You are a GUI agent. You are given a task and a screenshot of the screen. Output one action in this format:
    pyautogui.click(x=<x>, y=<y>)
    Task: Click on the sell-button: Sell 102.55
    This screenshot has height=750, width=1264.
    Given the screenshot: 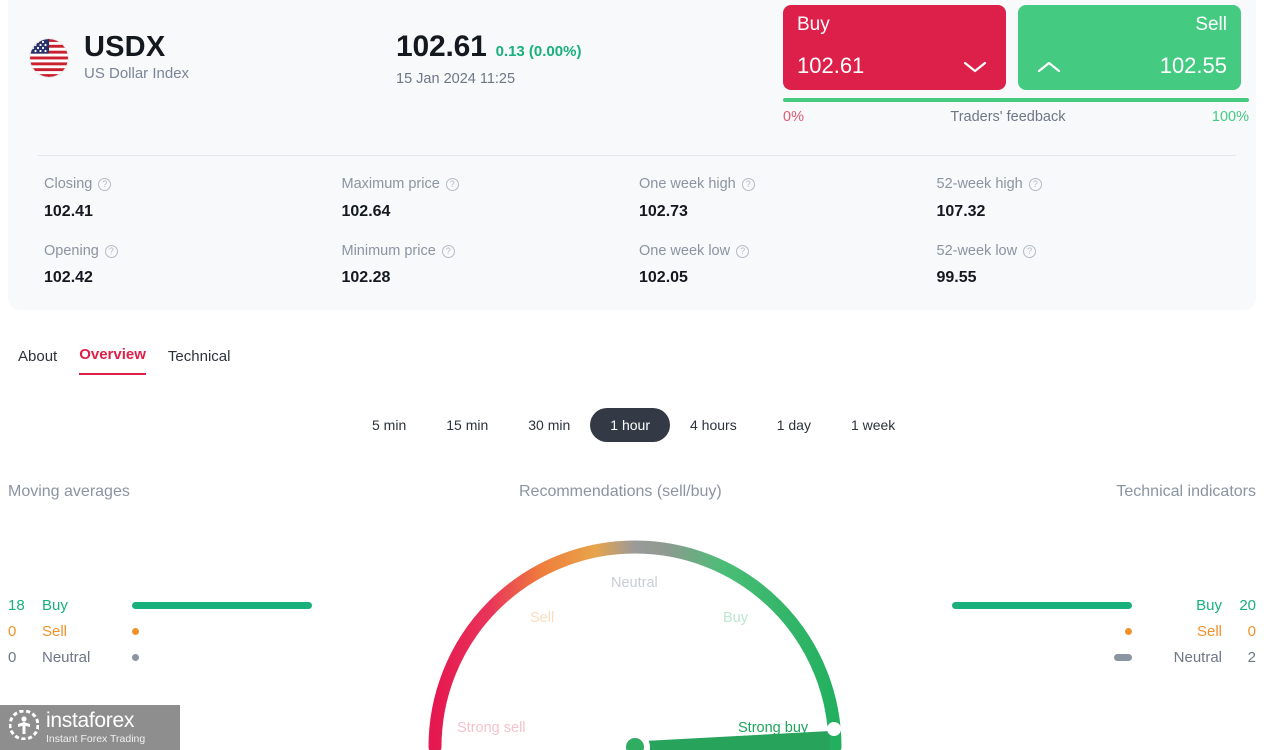 What is the action you would take?
    pyautogui.click(x=1129, y=47)
    